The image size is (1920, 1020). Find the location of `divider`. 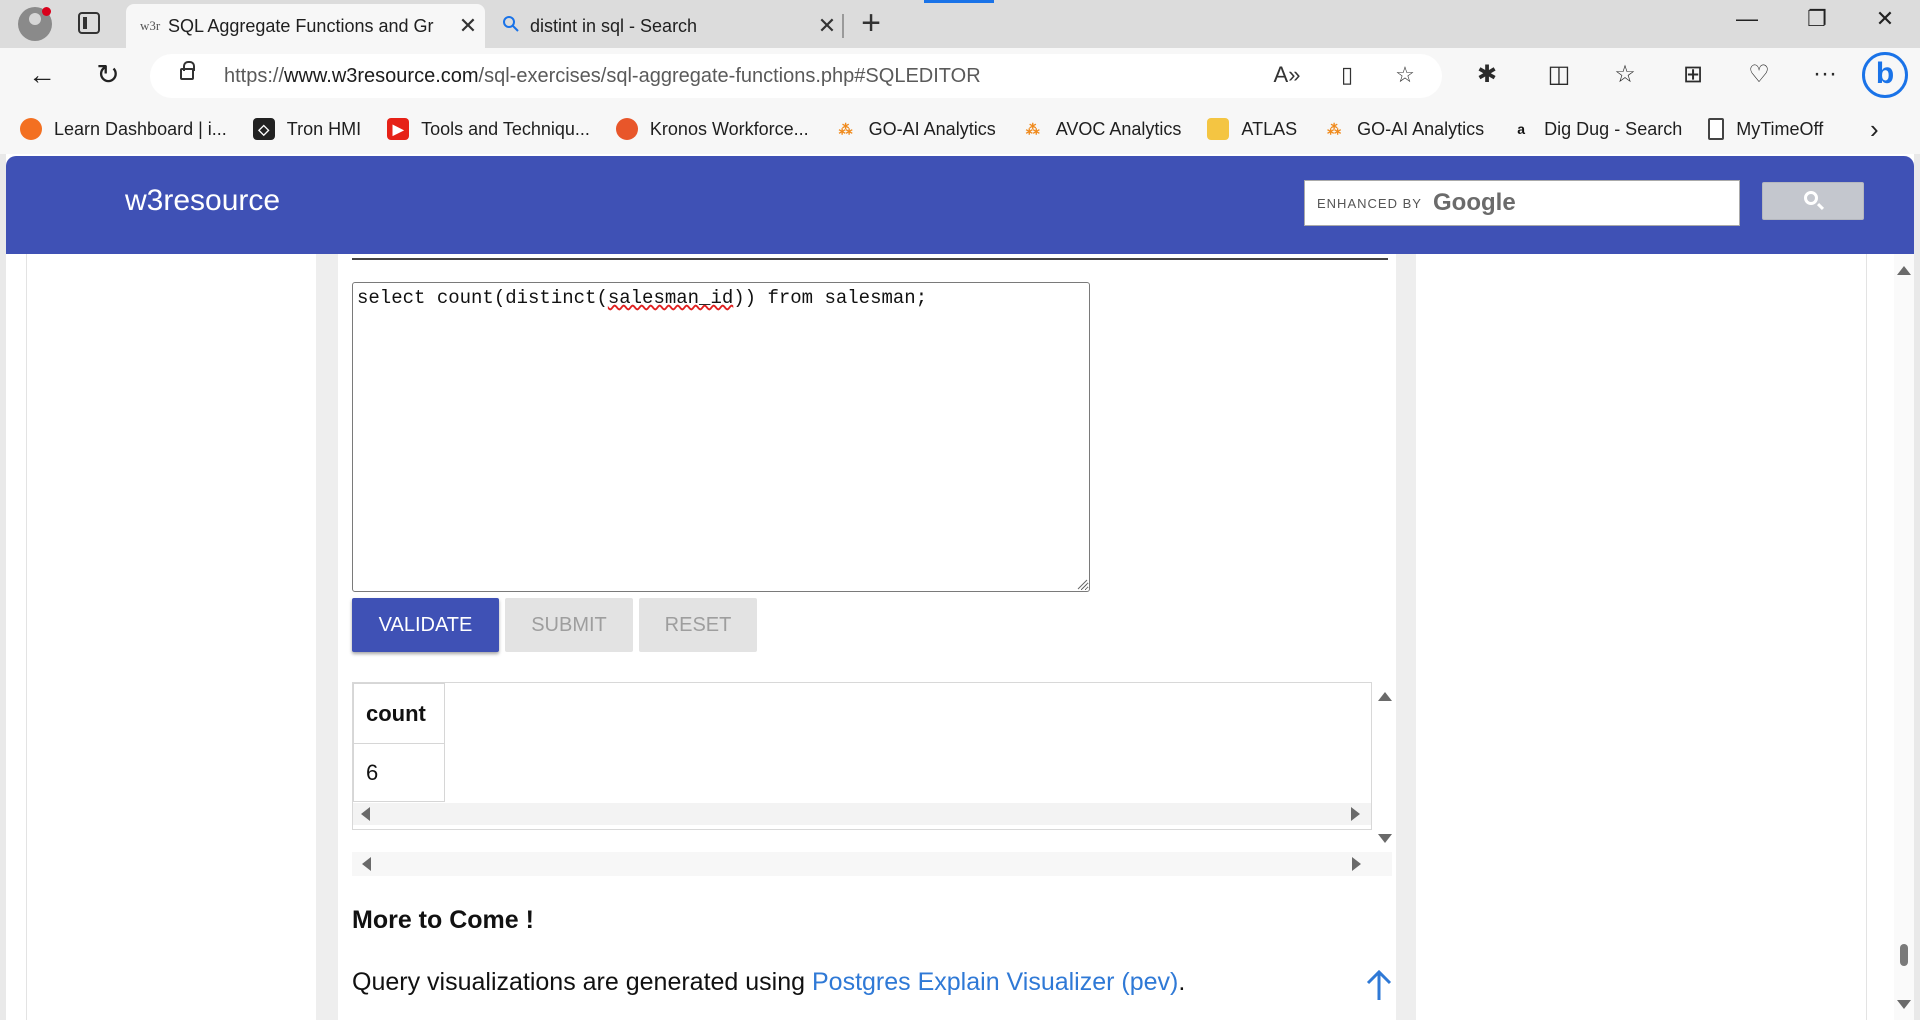

divider is located at coordinates (870, 259).